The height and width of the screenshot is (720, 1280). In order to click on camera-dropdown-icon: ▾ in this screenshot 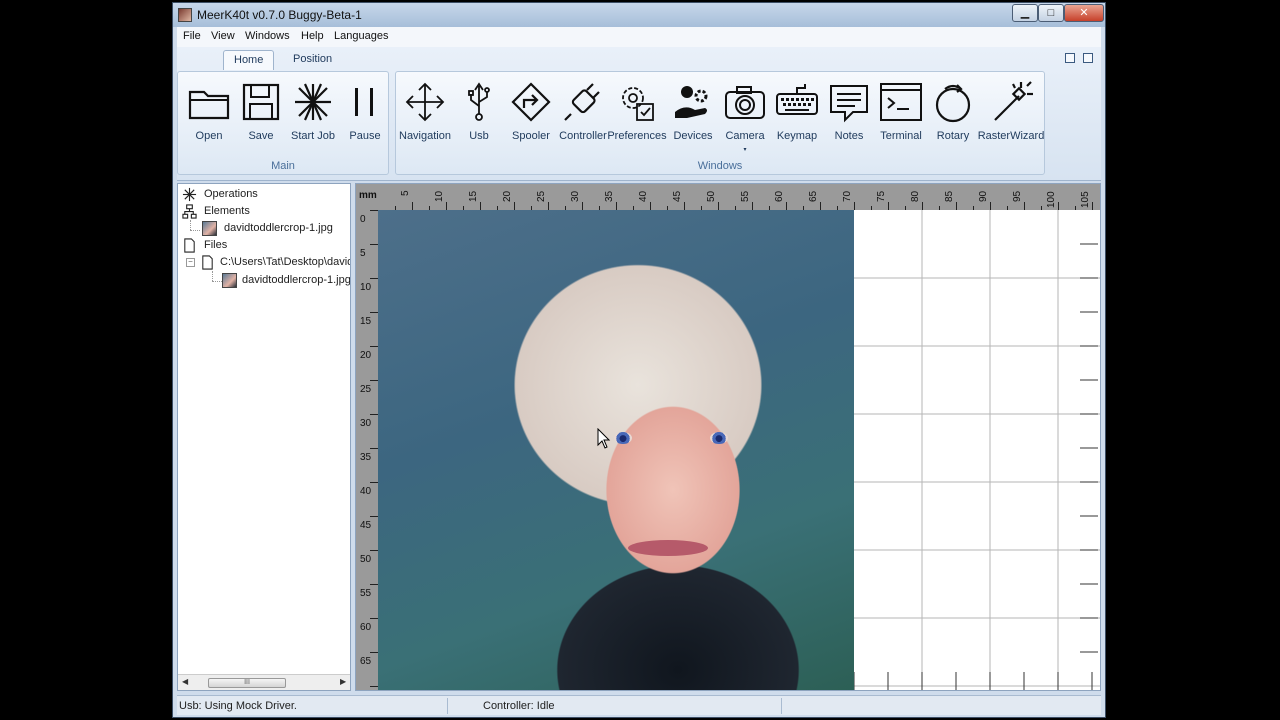, I will do `click(744, 149)`.